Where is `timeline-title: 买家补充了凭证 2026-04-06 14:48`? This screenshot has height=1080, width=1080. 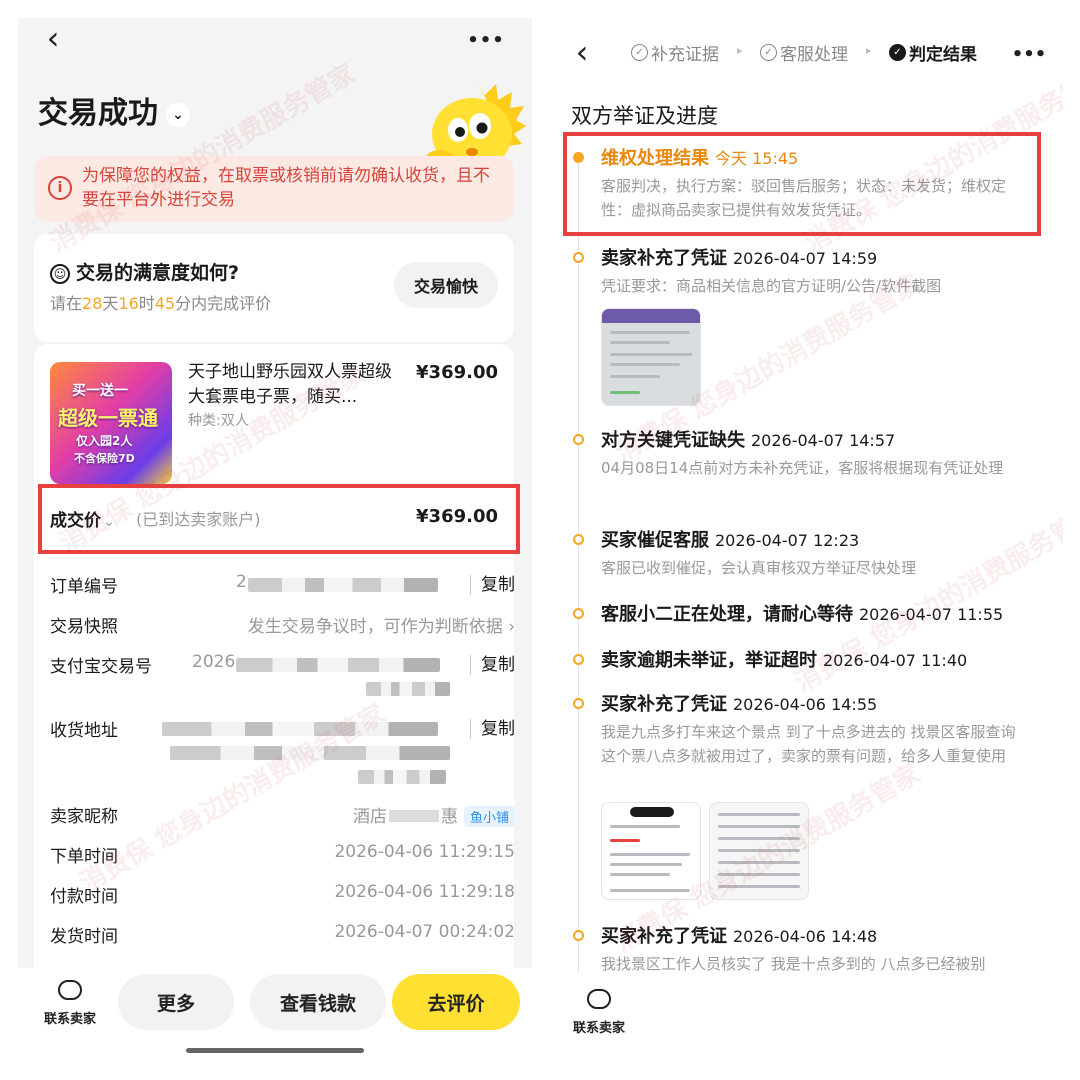
timeline-title: 买家补充了凭证 2026-04-06 14:48 is located at coordinates (739, 935).